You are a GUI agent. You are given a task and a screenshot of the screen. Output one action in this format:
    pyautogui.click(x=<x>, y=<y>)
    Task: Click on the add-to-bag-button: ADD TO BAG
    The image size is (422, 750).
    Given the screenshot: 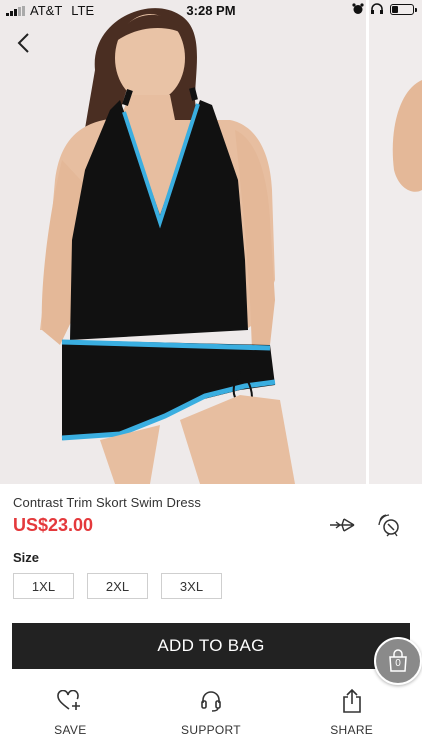 What is the action you would take?
    pyautogui.click(x=211, y=646)
    